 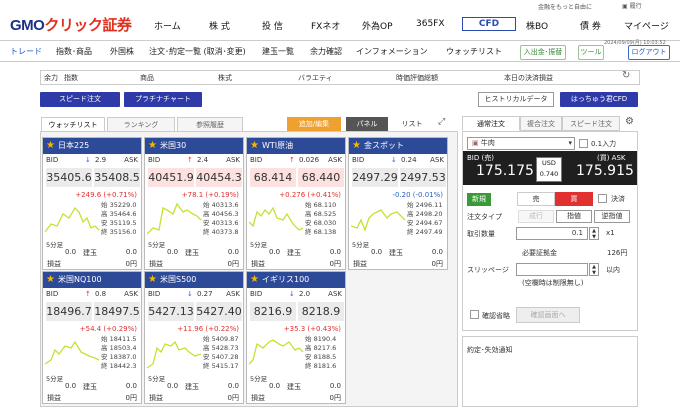 What do you see at coordinates (326, 51) in the screenshot?
I see `subnav-margin: 余力確認` at bounding box center [326, 51].